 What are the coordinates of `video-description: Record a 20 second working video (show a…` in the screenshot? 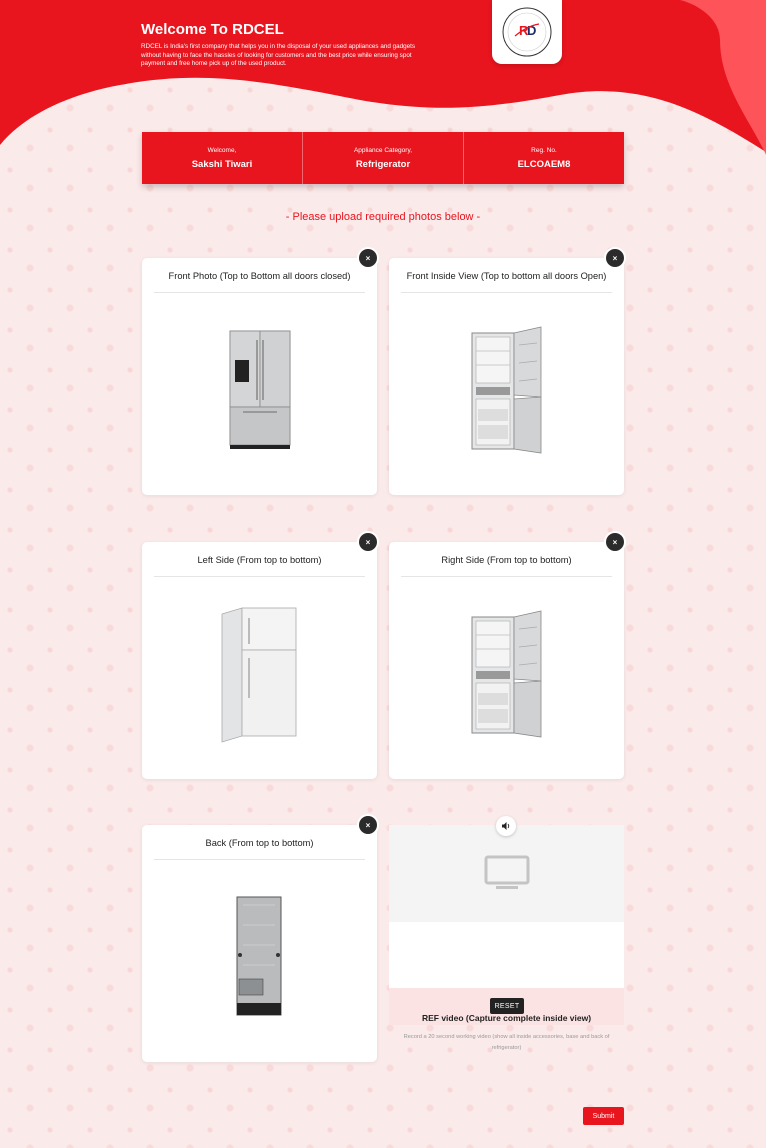 It's located at (506, 1042).